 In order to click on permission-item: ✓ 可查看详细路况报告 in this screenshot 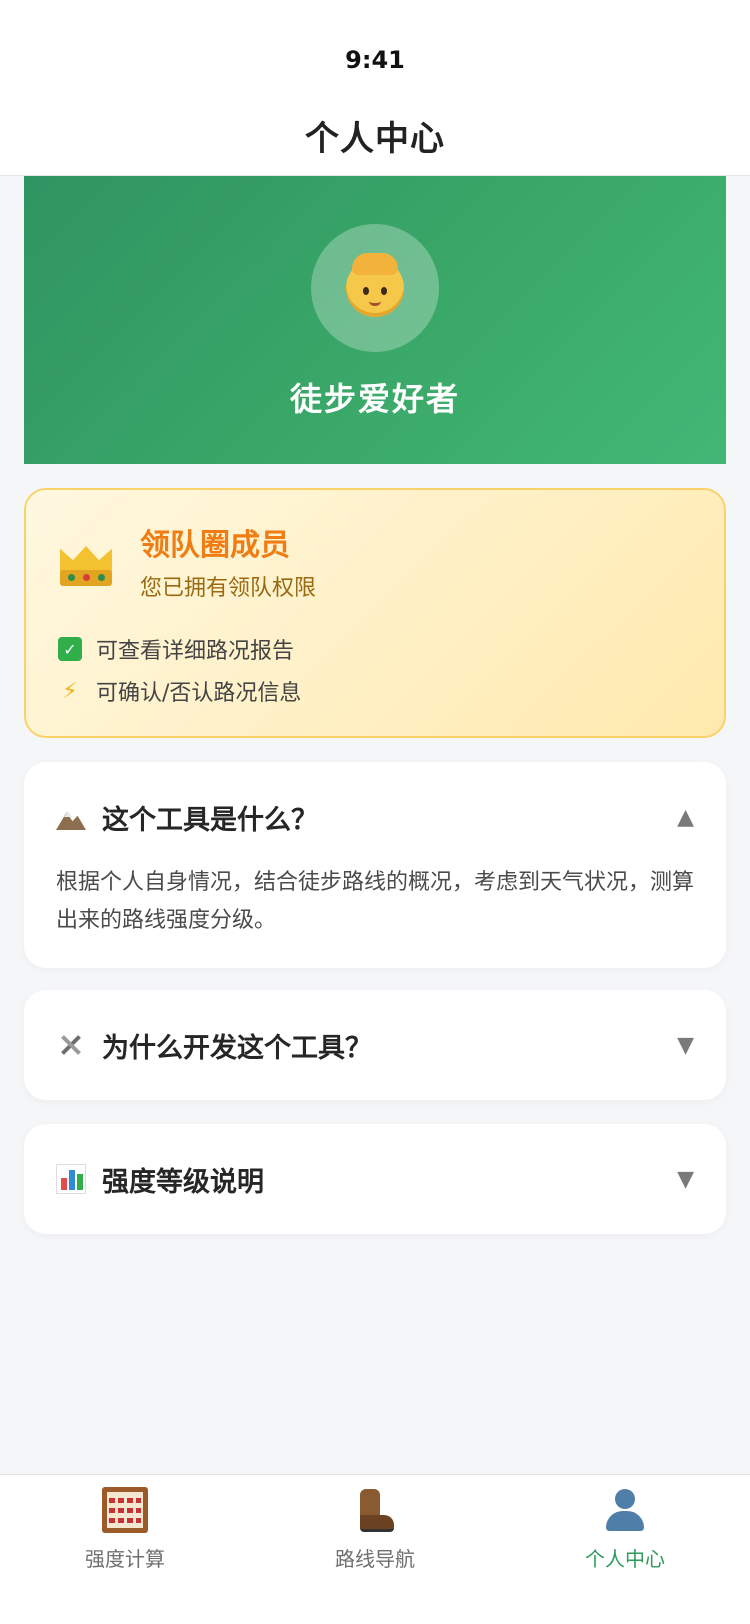, I will do `click(375, 649)`.